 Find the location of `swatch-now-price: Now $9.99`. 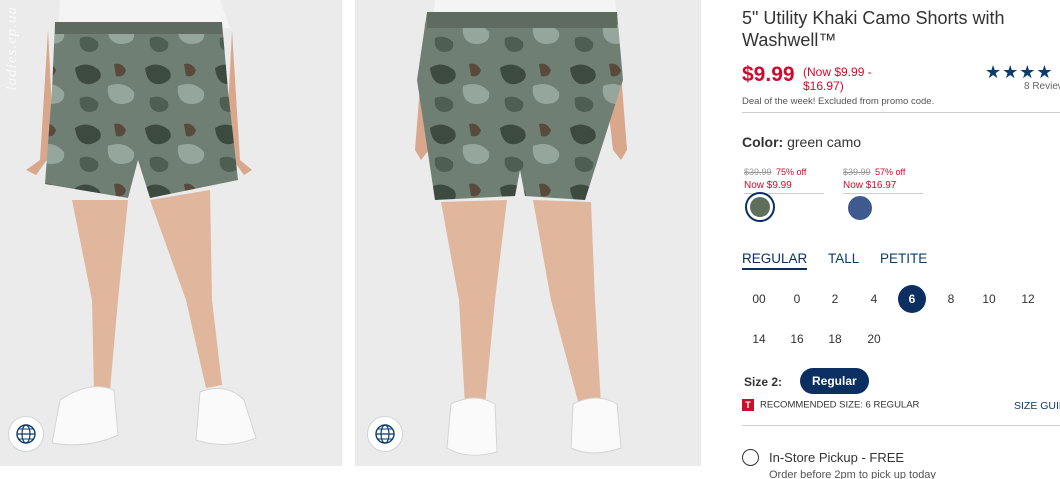

swatch-now-price: Now $9.99 is located at coordinates (768, 185).